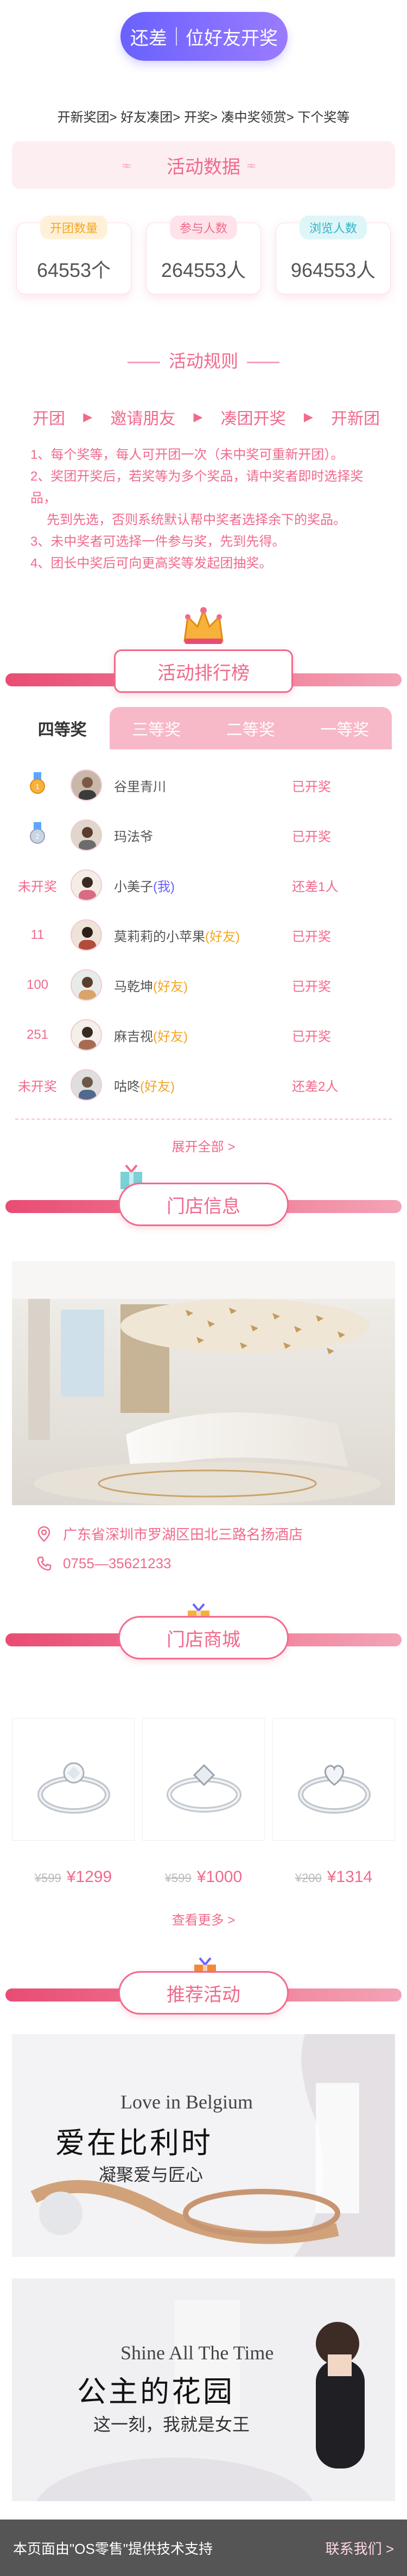 The height and width of the screenshot is (2576, 407). I want to click on rule-item: 1、每个奖等，每人可开团一次（未中奖可重新开团）。, so click(187, 455).